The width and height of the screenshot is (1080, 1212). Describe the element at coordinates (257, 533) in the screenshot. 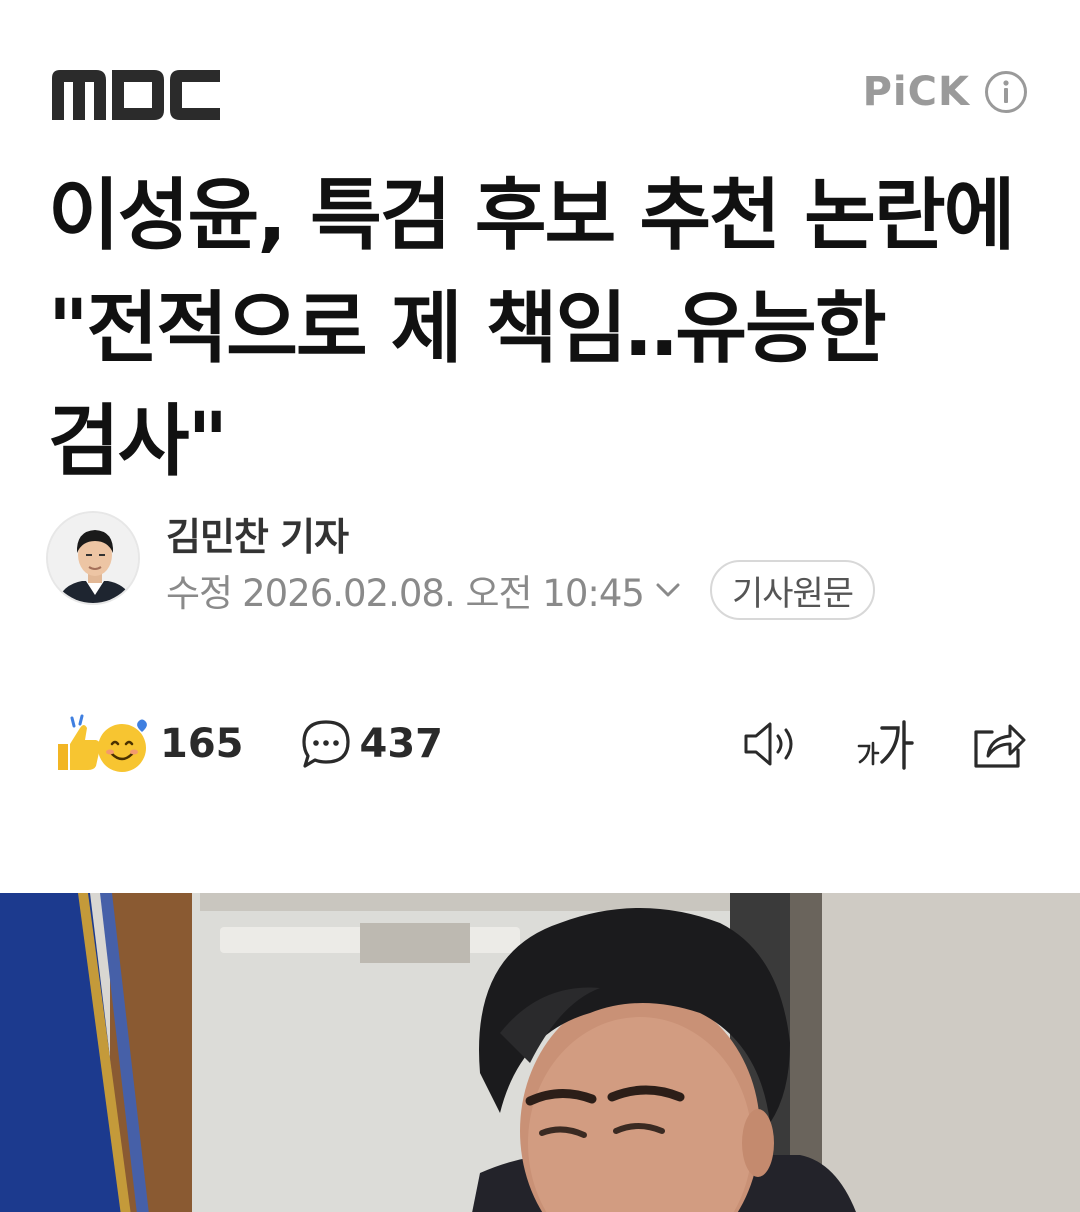

I see `reporter-name: 김민찬 기자` at that location.